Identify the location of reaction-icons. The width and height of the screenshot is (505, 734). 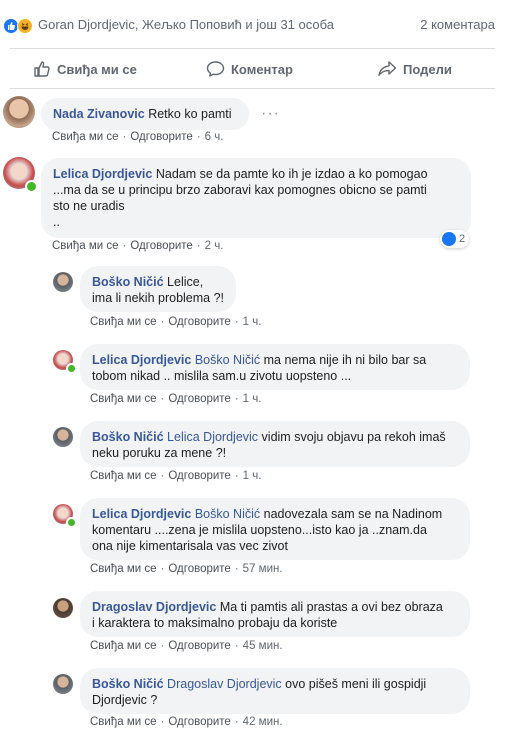
(20, 26).